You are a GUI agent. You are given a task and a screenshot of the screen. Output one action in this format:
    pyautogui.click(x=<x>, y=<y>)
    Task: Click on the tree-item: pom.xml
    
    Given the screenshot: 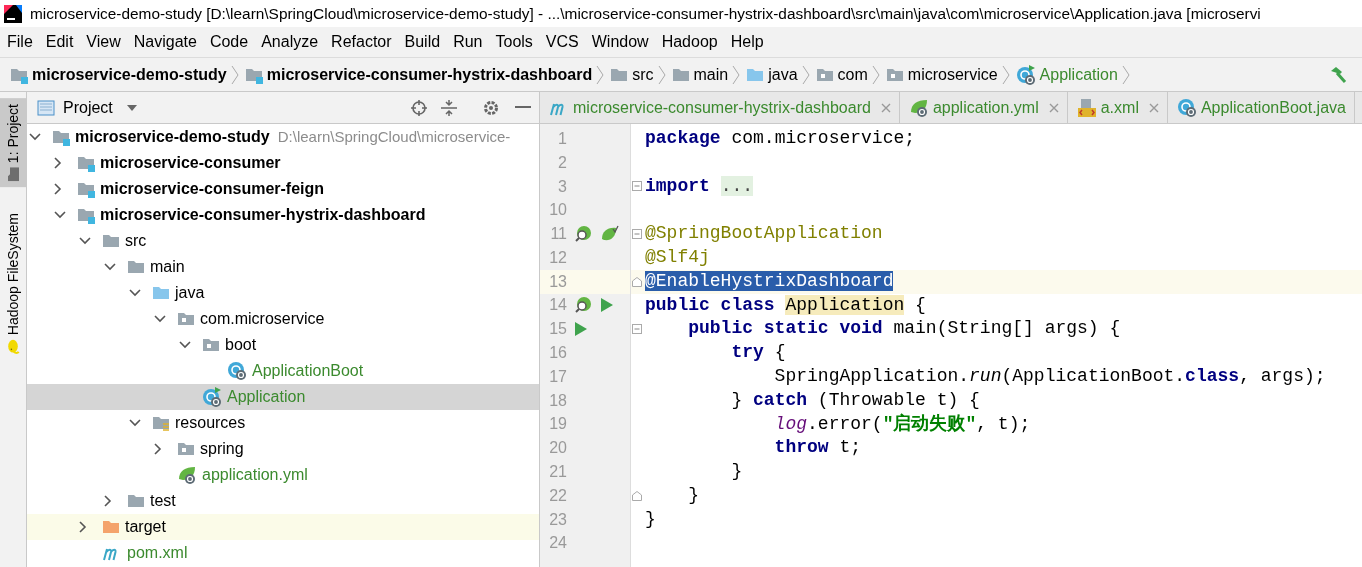 What is the action you would take?
    pyautogui.click(x=283, y=553)
    